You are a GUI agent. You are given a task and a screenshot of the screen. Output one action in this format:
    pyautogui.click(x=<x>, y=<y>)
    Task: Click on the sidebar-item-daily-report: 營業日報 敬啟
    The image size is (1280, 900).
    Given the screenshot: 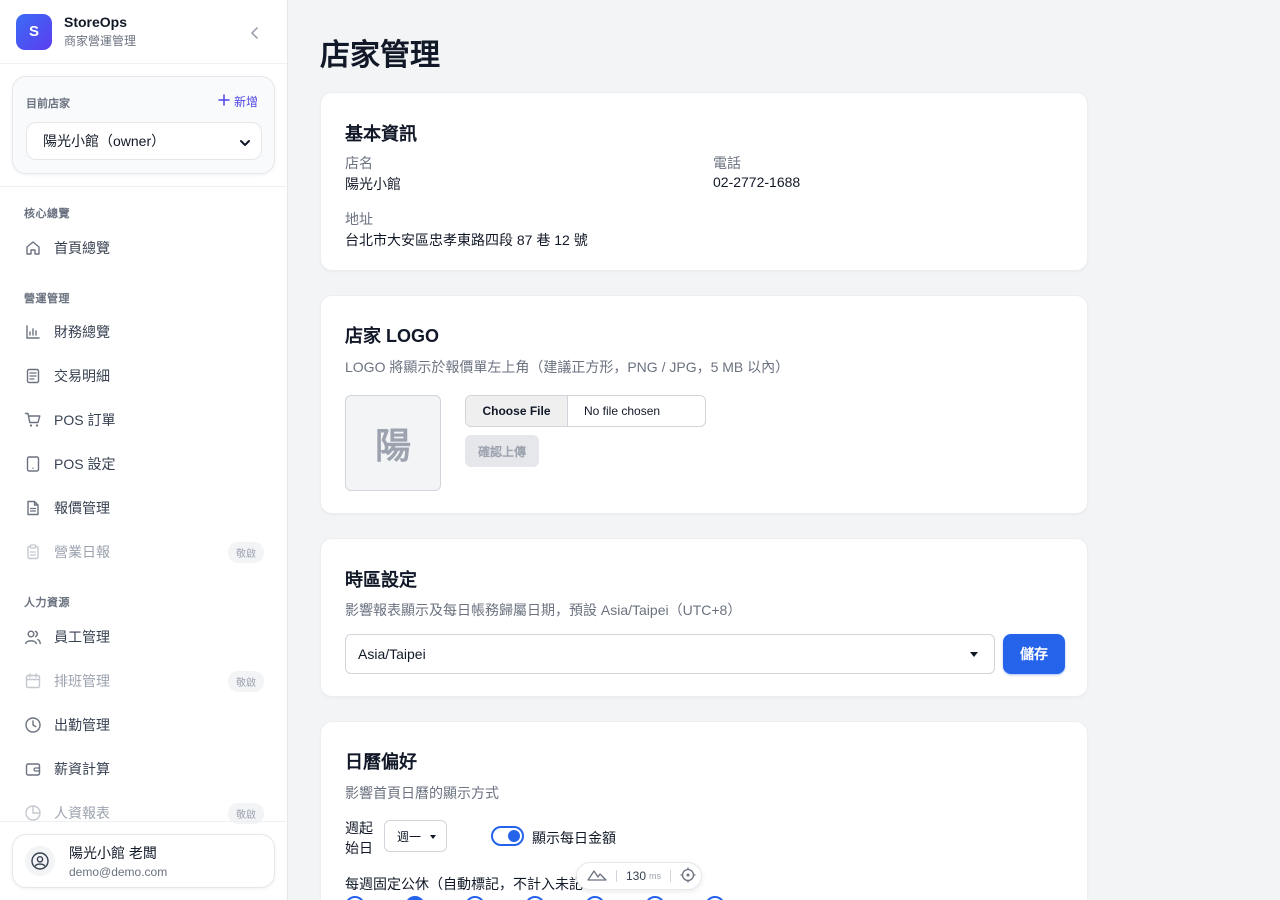 What is the action you would take?
    pyautogui.click(x=144, y=552)
    